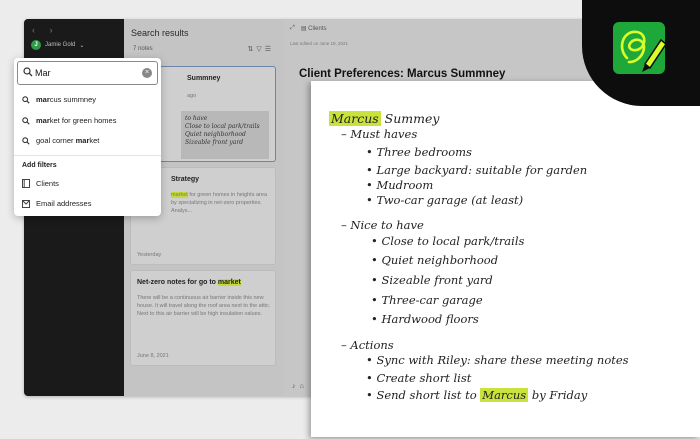  Describe the element at coordinates (319, 43) in the screenshot. I see `last-edited: Last edited on June 19, 2021` at that location.